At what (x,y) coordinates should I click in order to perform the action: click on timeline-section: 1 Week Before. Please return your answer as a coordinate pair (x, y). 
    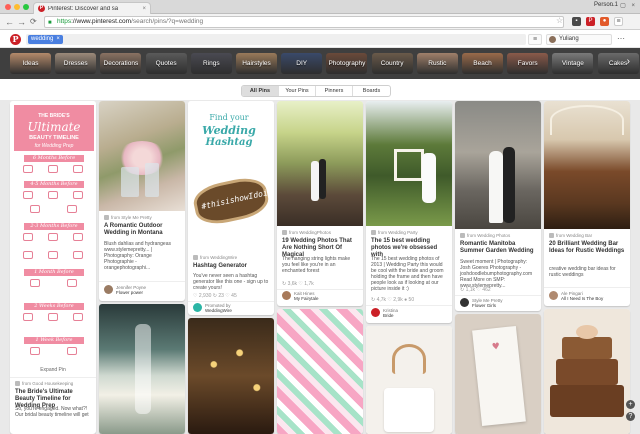
    Looking at the image, I should click on (54, 340).